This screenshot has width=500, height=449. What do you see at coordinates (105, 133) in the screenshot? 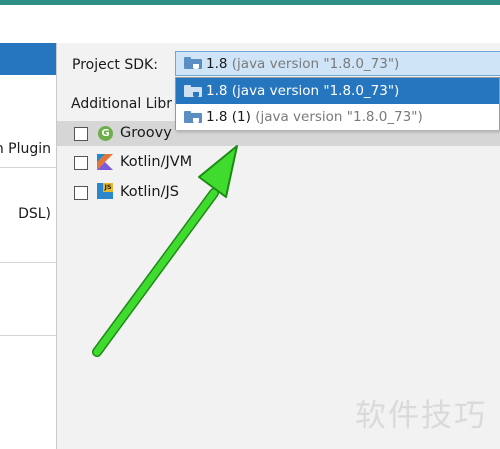
I see `groovy-icon: G` at bounding box center [105, 133].